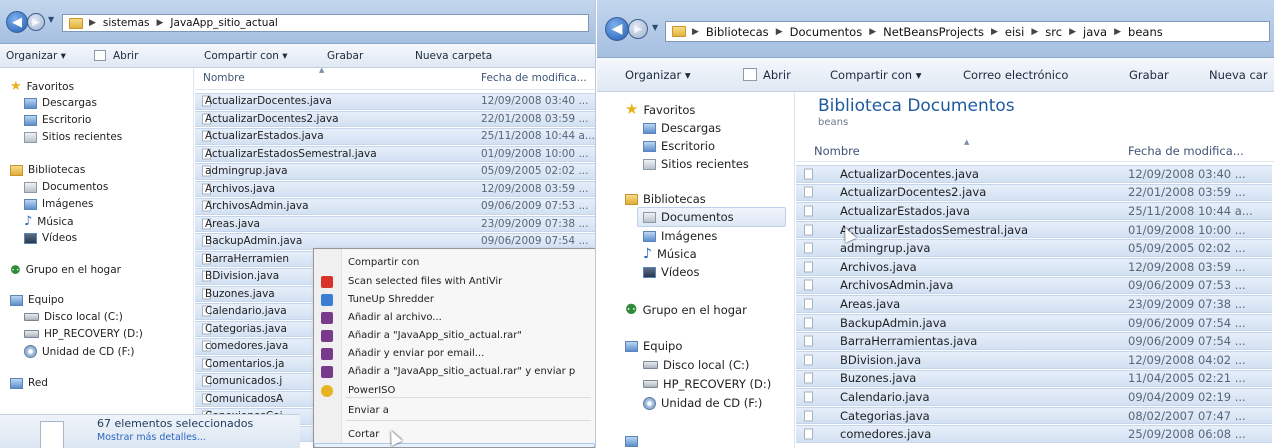  I want to click on nav-network: Red, so click(101, 383).